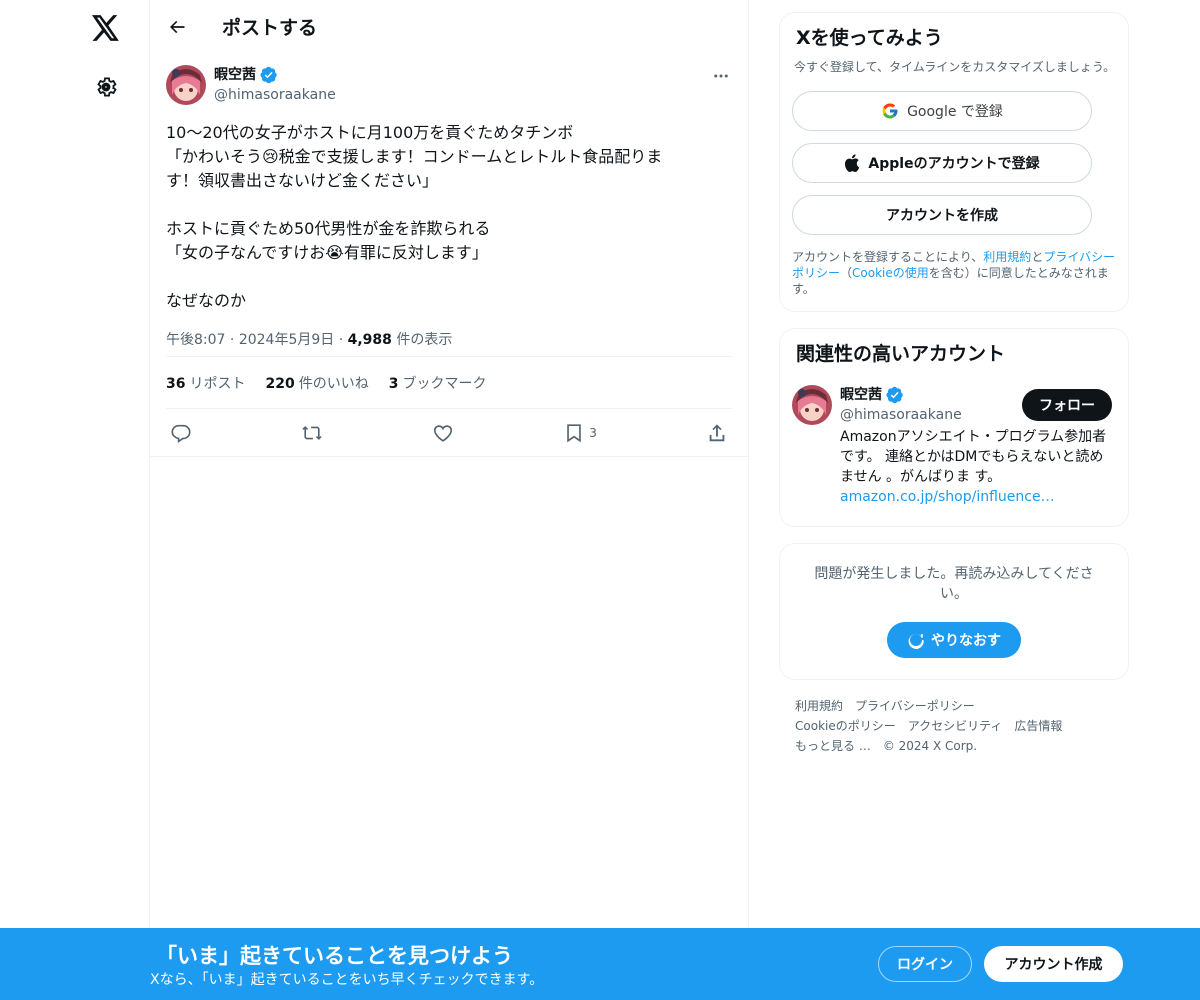 The width and height of the screenshot is (1200, 1000). What do you see at coordinates (449, 26) in the screenshot?
I see `page-header: ポストする` at bounding box center [449, 26].